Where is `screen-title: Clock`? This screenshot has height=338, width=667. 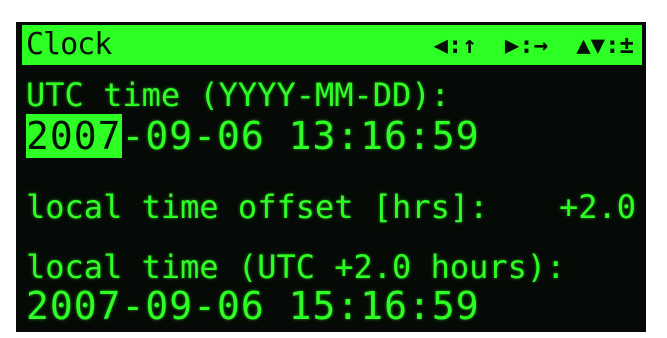
screen-title: Clock is located at coordinates (69, 44).